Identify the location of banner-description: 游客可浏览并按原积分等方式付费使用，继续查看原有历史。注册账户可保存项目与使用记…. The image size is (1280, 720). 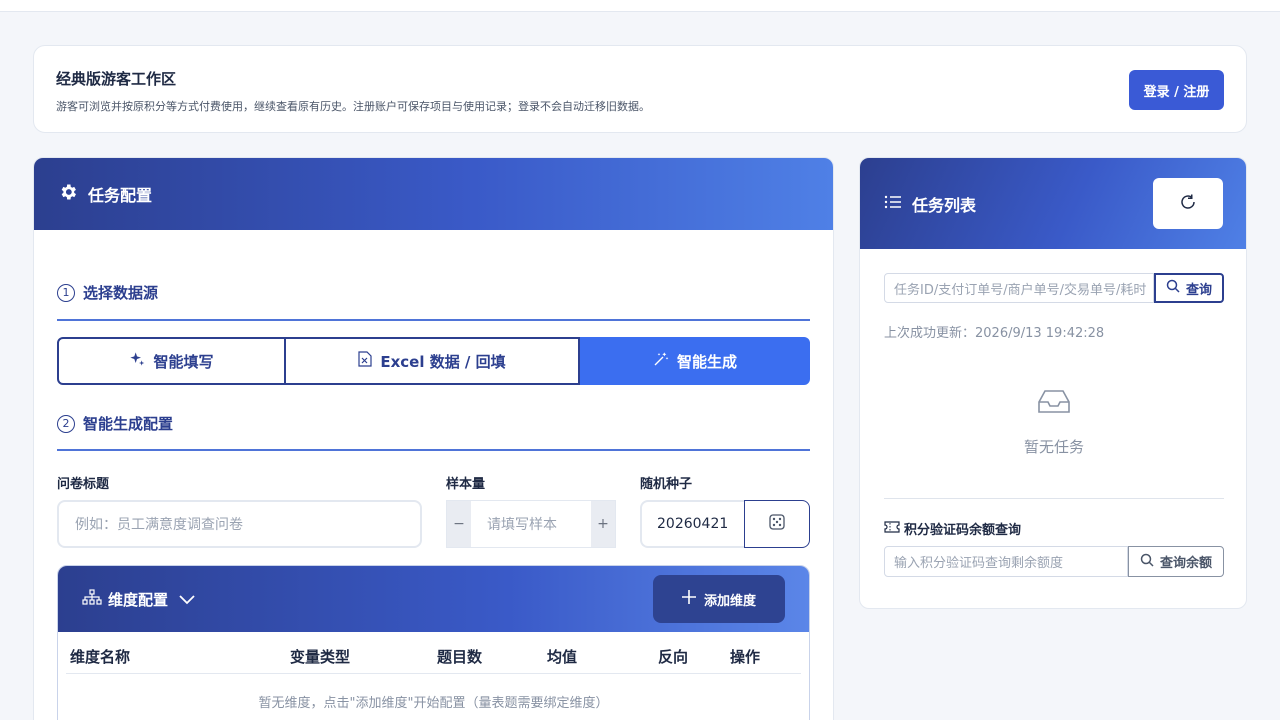
(353, 106).